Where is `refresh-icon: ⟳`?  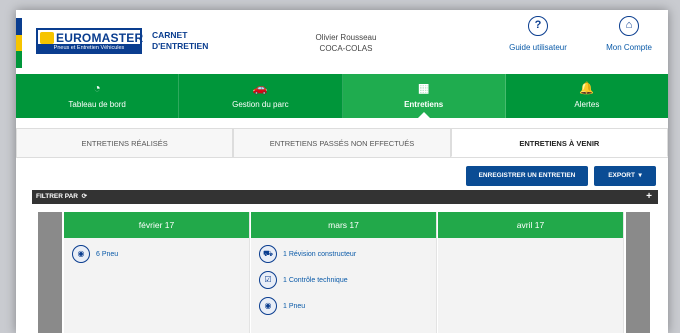
refresh-icon: ⟳ is located at coordinates (83, 196).